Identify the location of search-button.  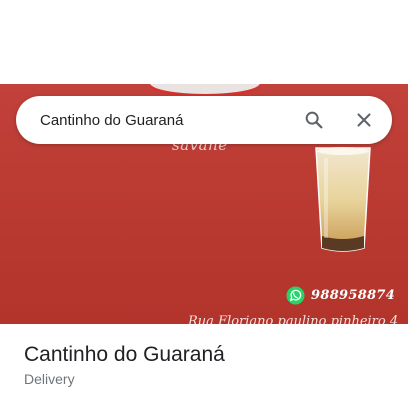
(314, 120).